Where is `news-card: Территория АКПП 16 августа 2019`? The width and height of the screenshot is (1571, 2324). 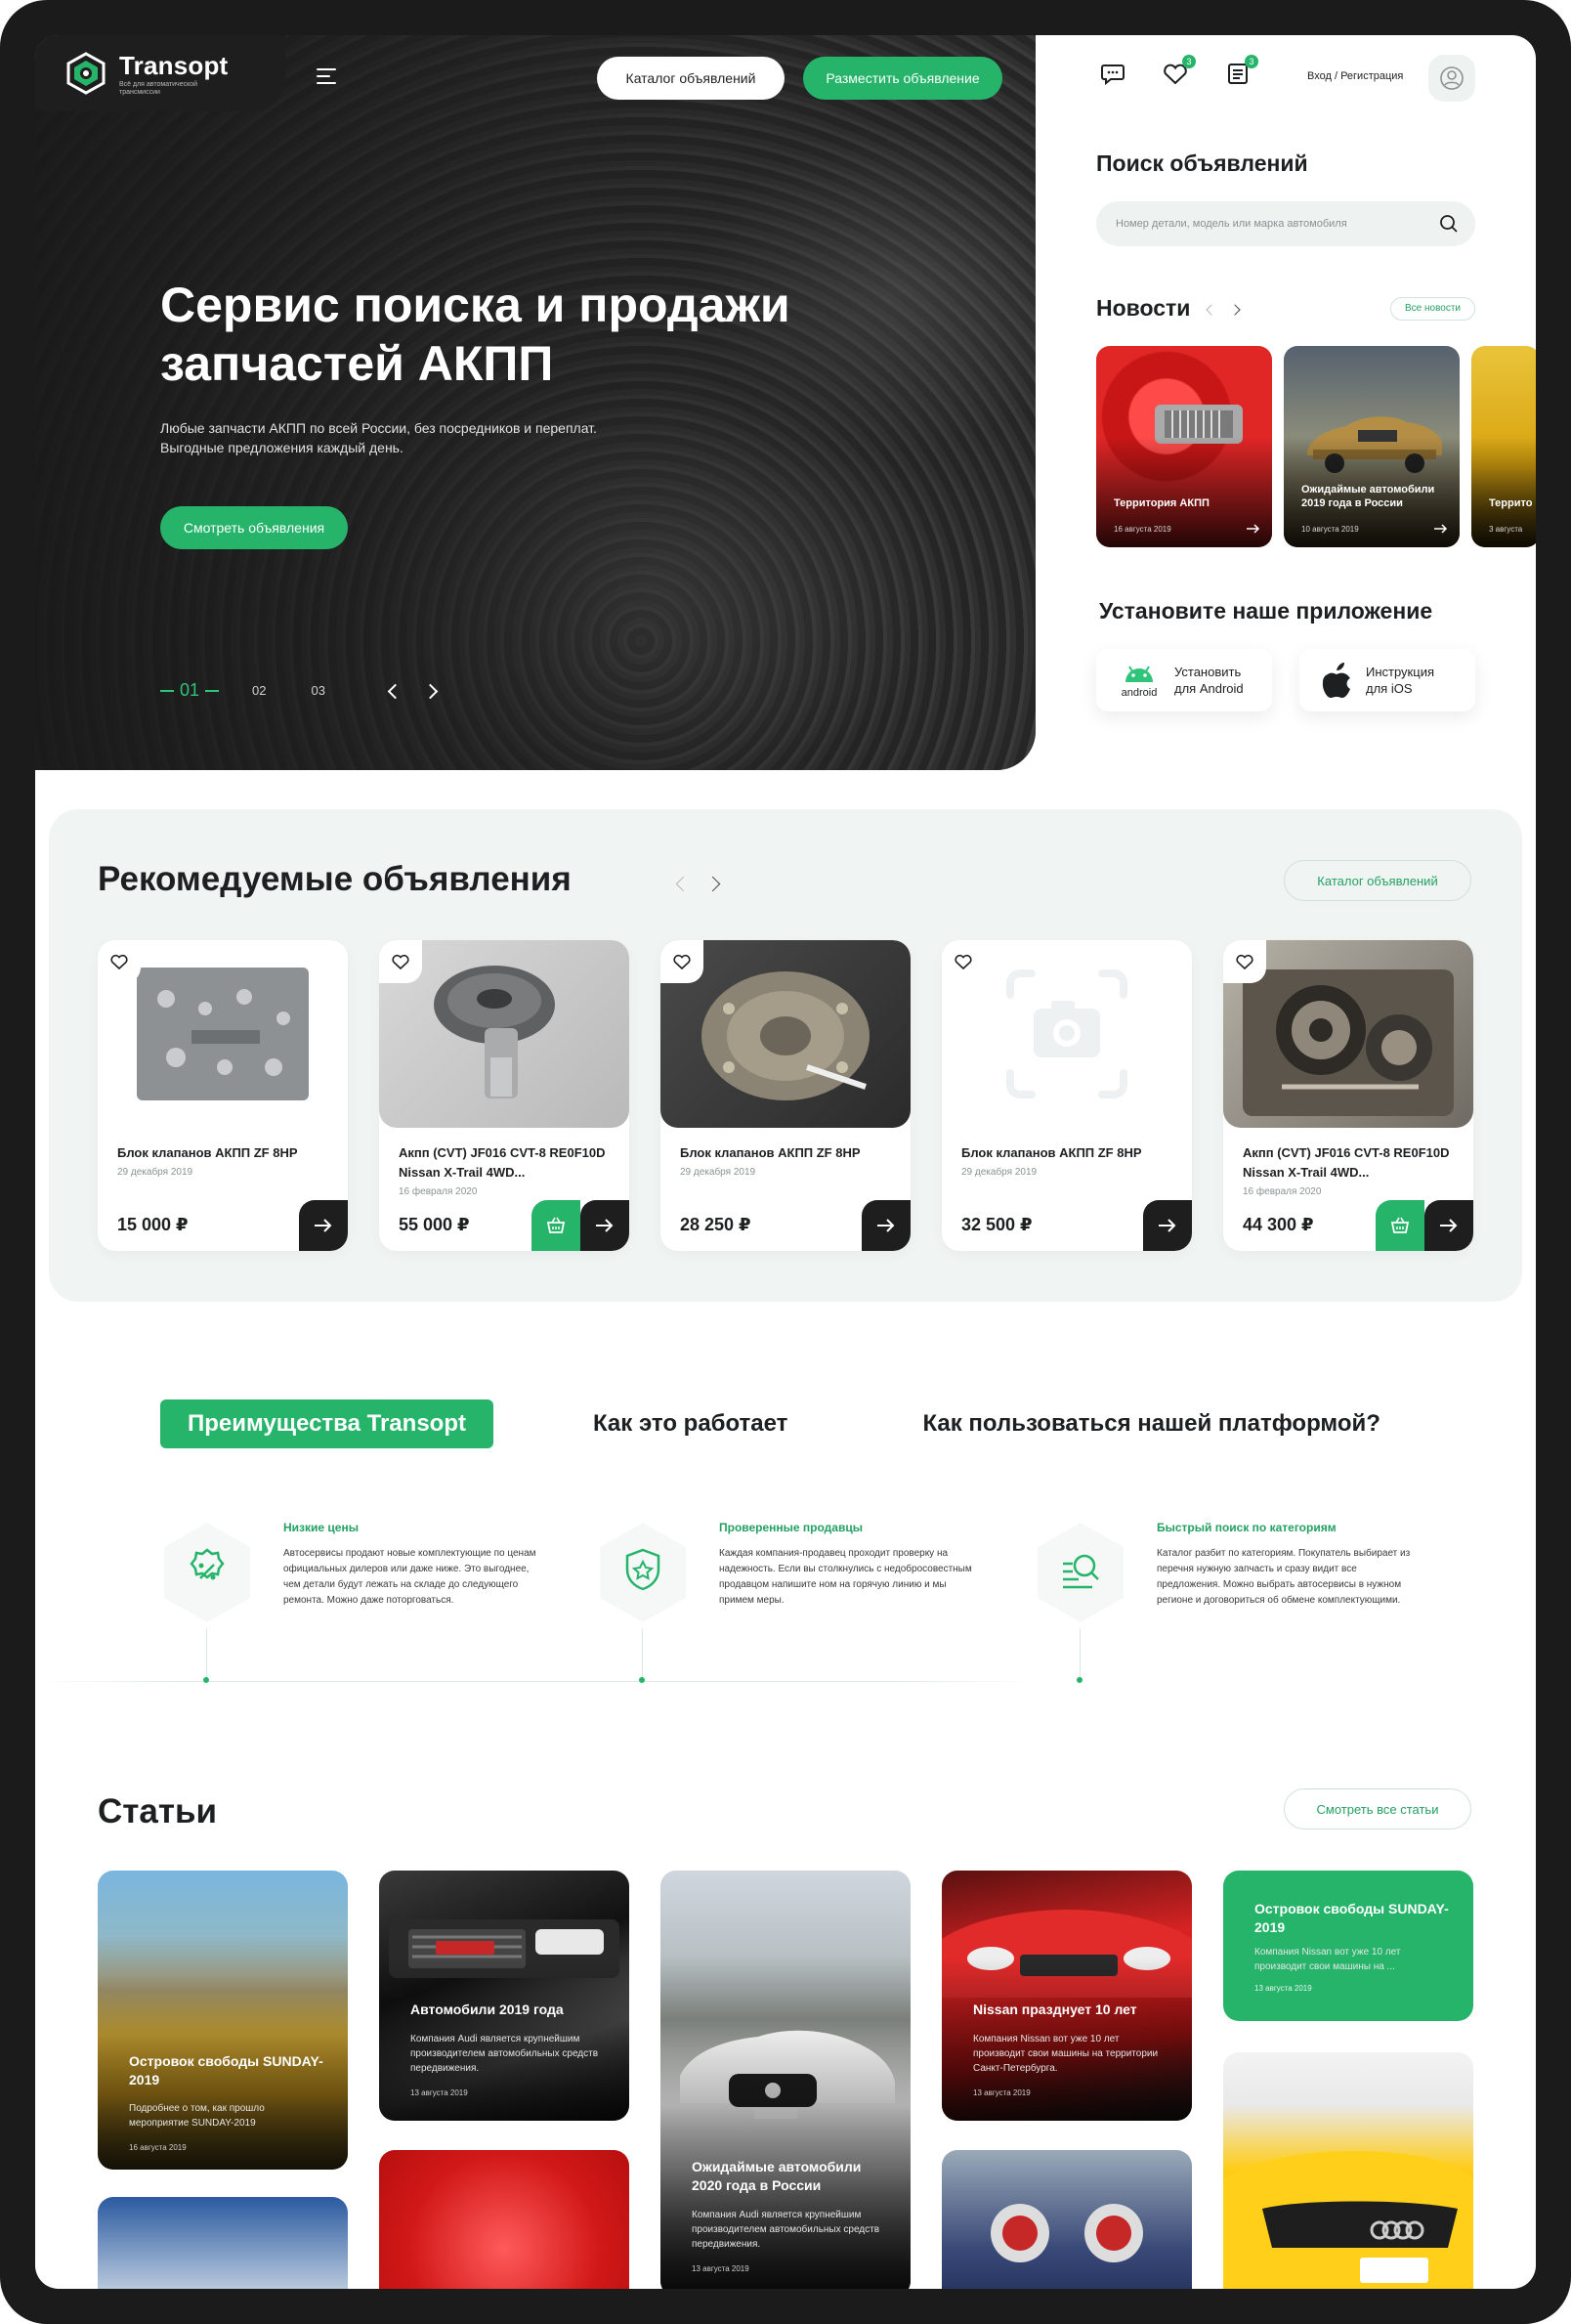 news-card: Территория АКПП 16 августа 2019 is located at coordinates (1184, 446).